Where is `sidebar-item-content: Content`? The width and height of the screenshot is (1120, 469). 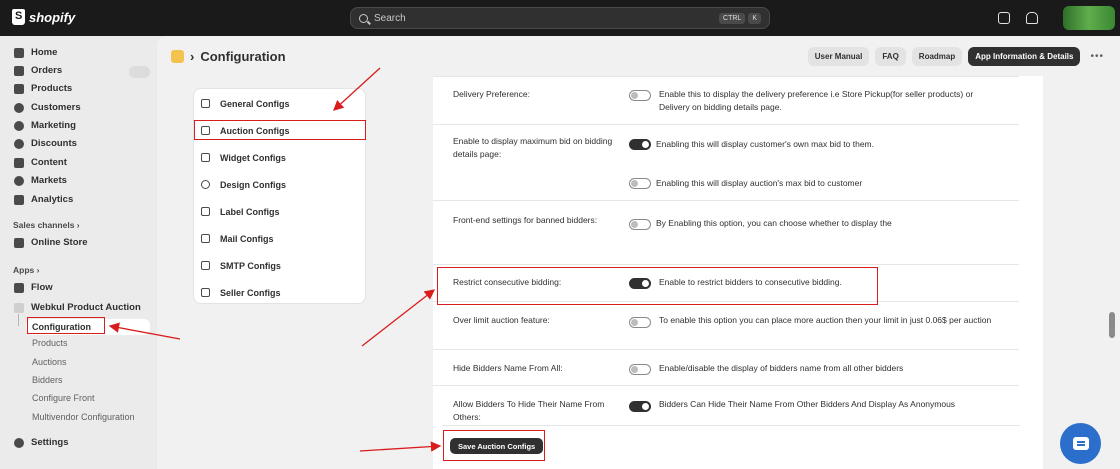
sidebar-item-content: Content is located at coordinates (40, 162).